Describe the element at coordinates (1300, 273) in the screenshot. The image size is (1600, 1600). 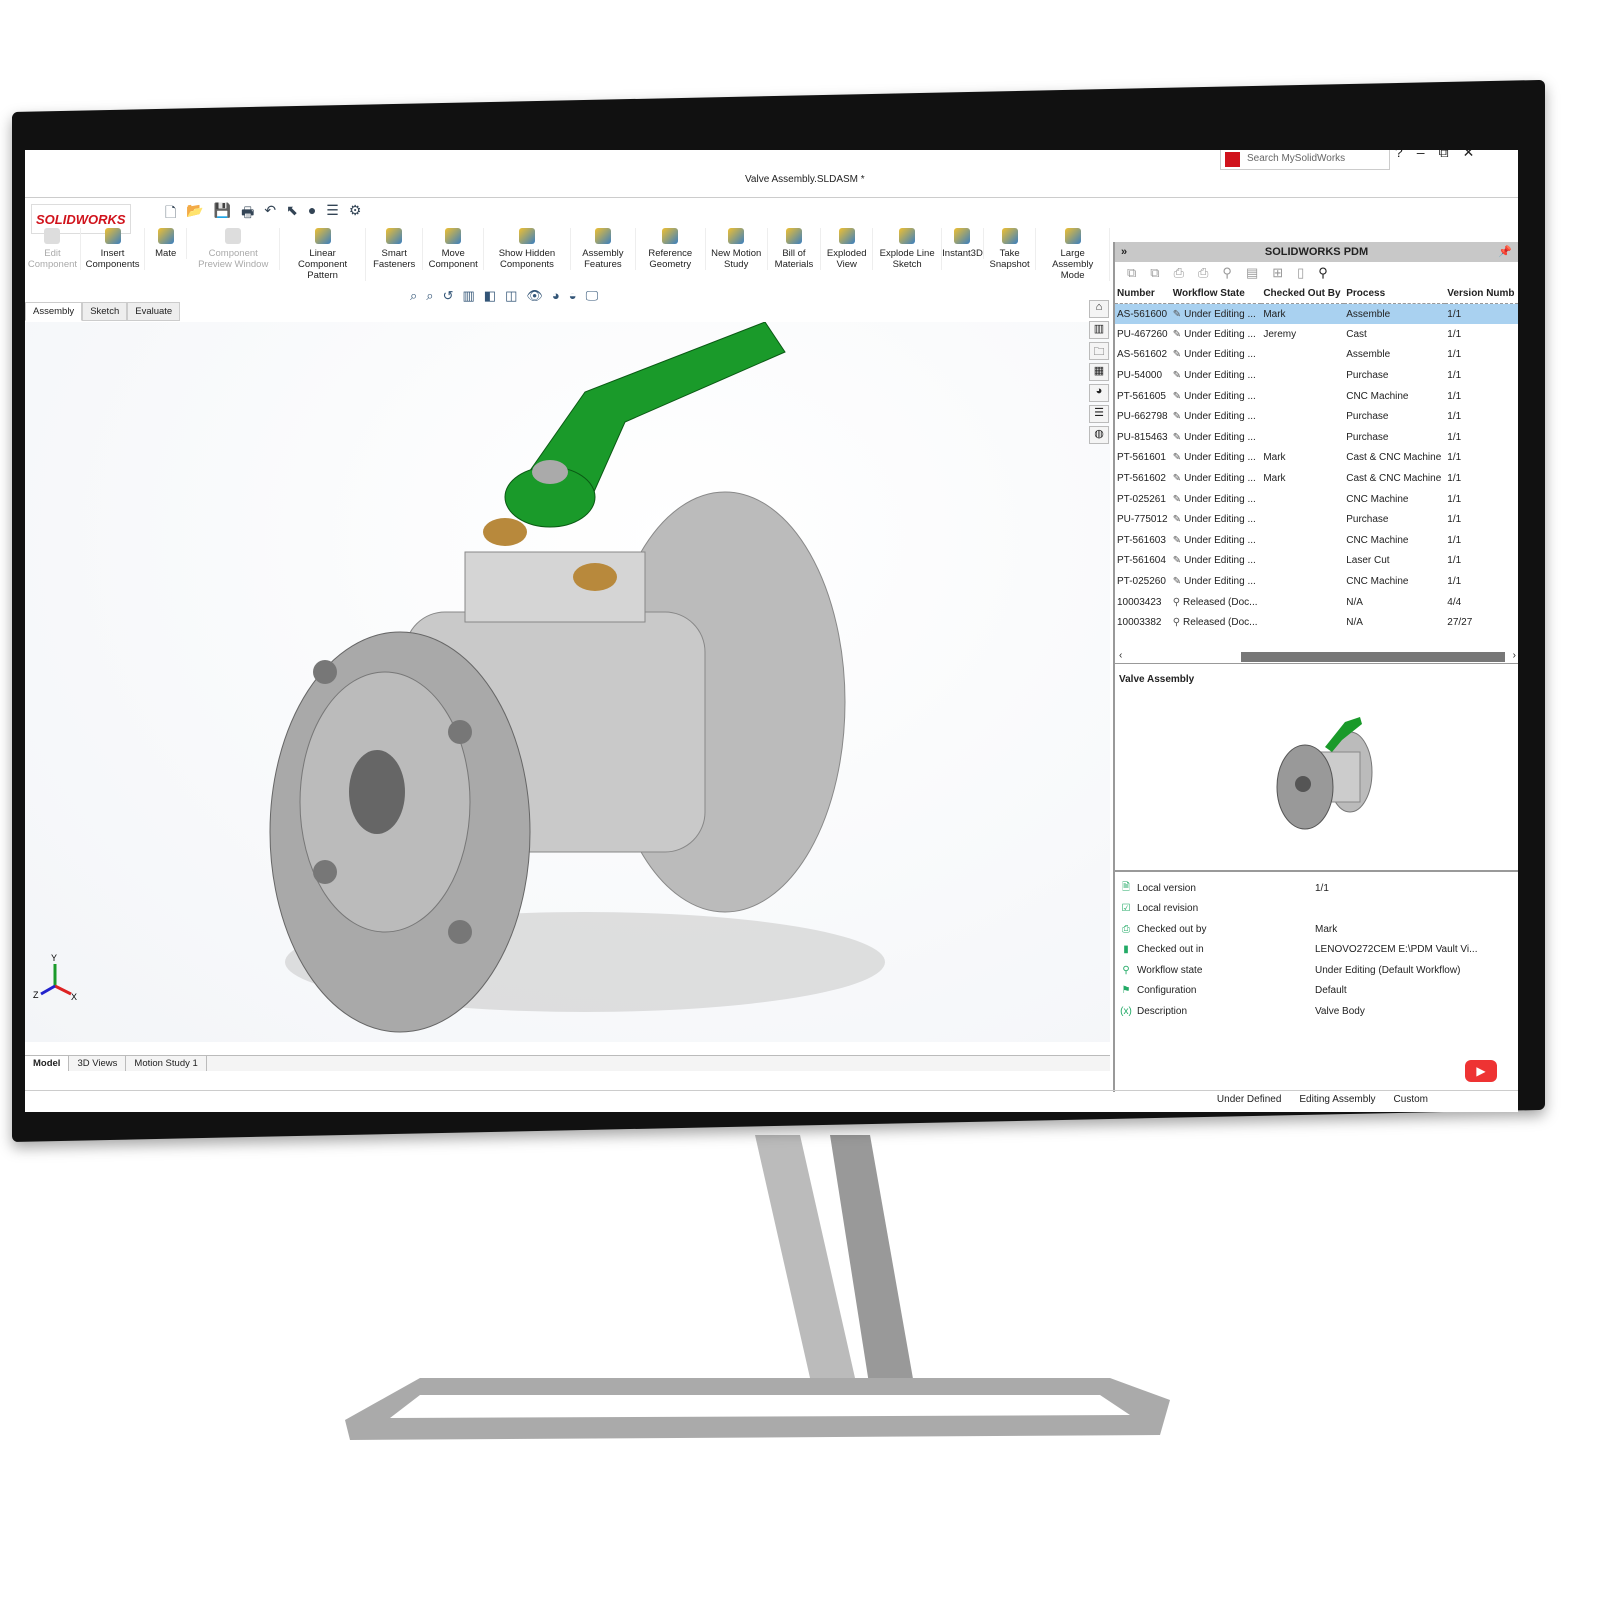
I see `vault-icon: ▯` at that location.